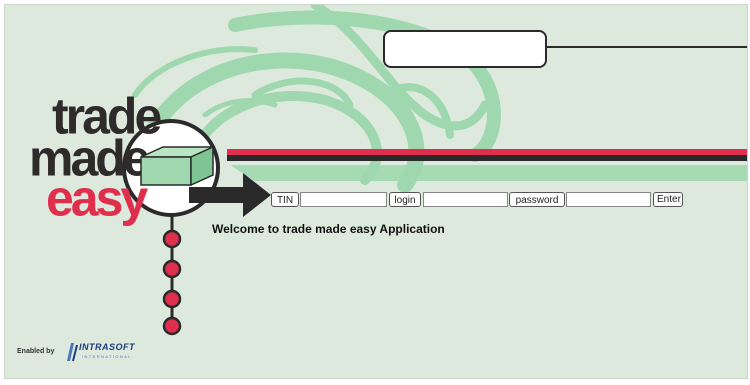  I want to click on password-input, so click(608, 199).